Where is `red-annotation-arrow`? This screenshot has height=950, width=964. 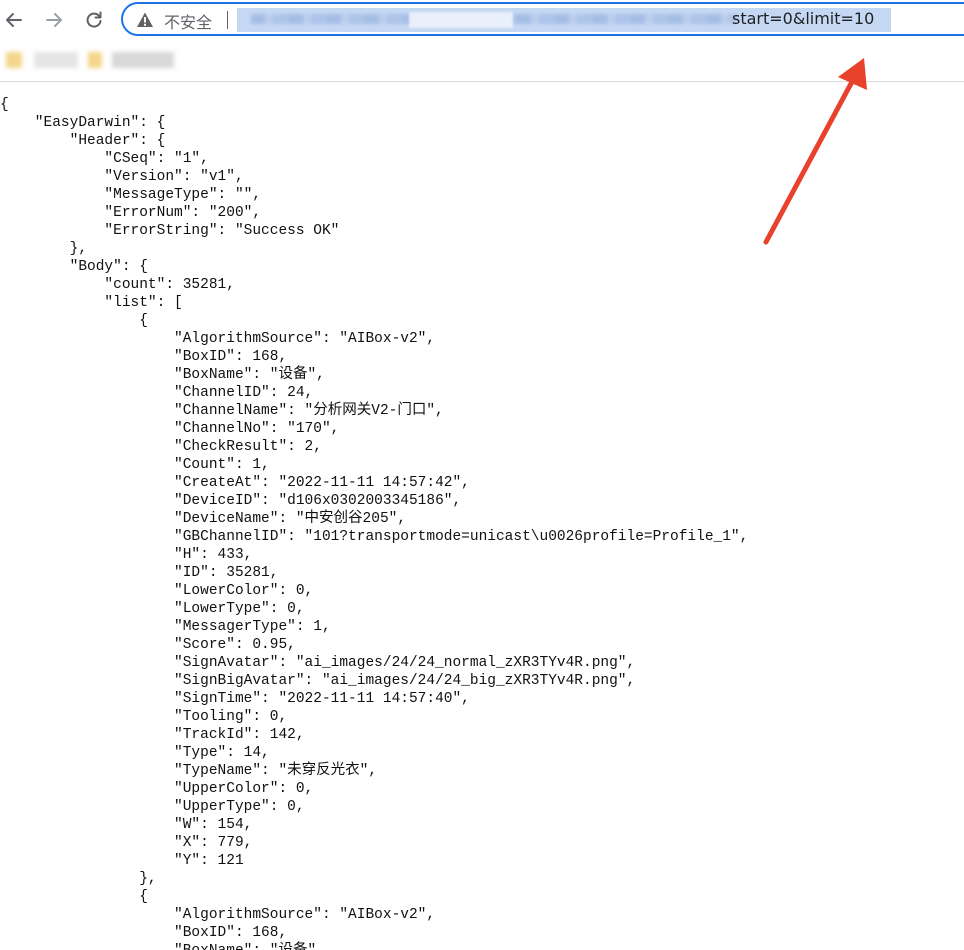
red-annotation-arrow is located at coordinates (815, 151).